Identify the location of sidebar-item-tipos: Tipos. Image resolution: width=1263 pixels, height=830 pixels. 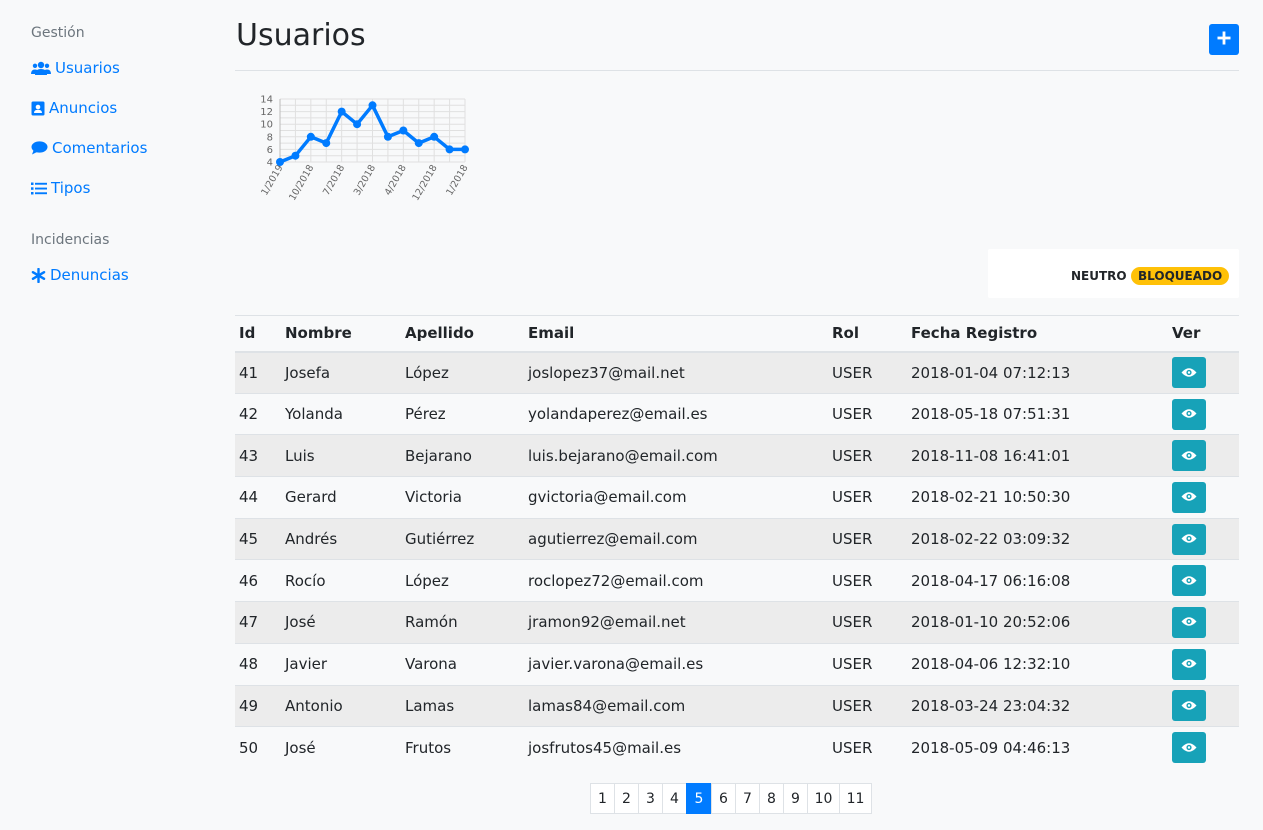
(60, 188).